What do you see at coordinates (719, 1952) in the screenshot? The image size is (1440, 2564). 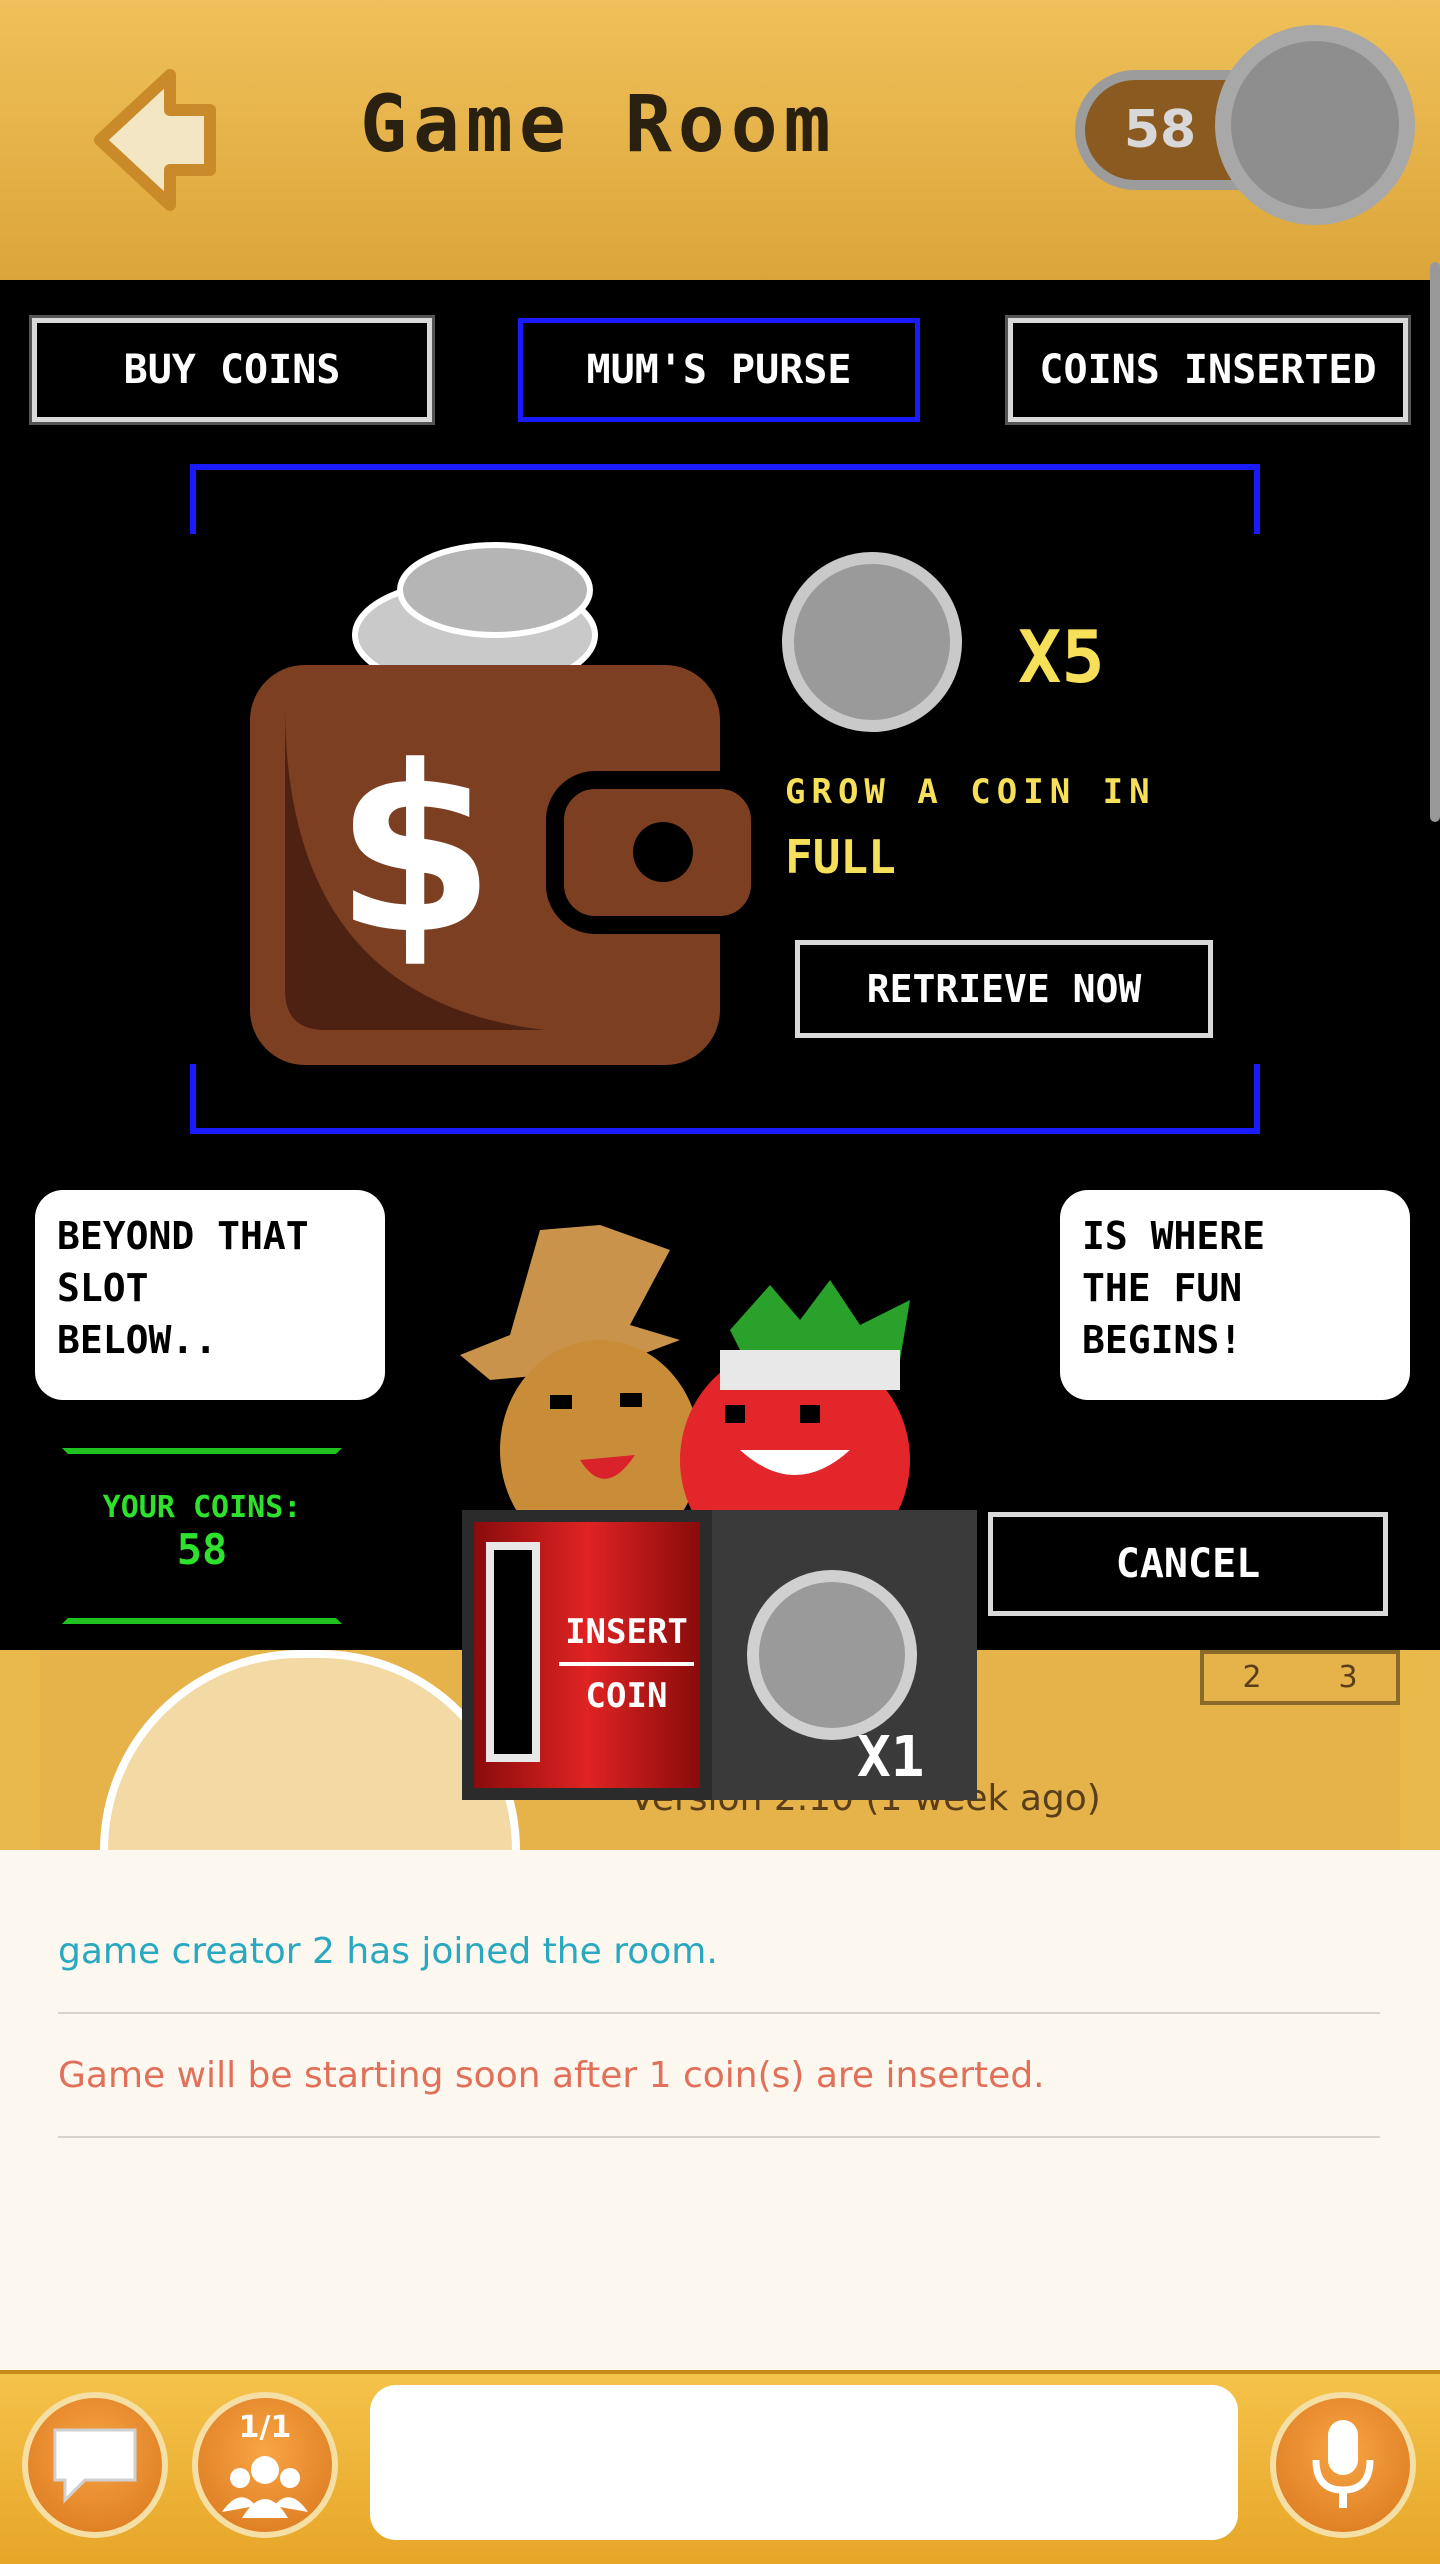 I see `chat-message: game creator 2 has joined the room.` at bounding box center [719, 1952].